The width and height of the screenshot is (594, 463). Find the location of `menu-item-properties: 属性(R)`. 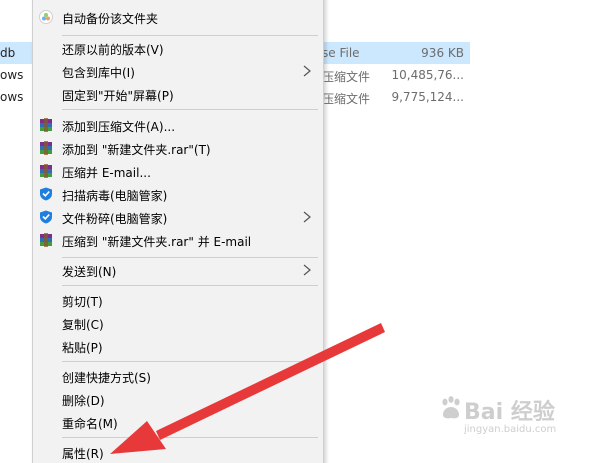

menu-item-properties: 属性(R) is located at coordinates (178, 452).